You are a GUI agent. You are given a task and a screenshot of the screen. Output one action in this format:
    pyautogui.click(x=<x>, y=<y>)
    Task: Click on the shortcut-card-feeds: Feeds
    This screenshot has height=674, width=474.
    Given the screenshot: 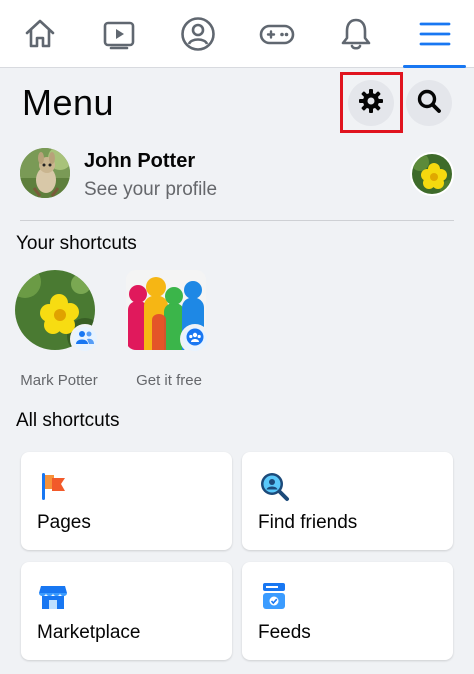 What is the action you would take?
    pyautogui.click(x=347, y=611)
    